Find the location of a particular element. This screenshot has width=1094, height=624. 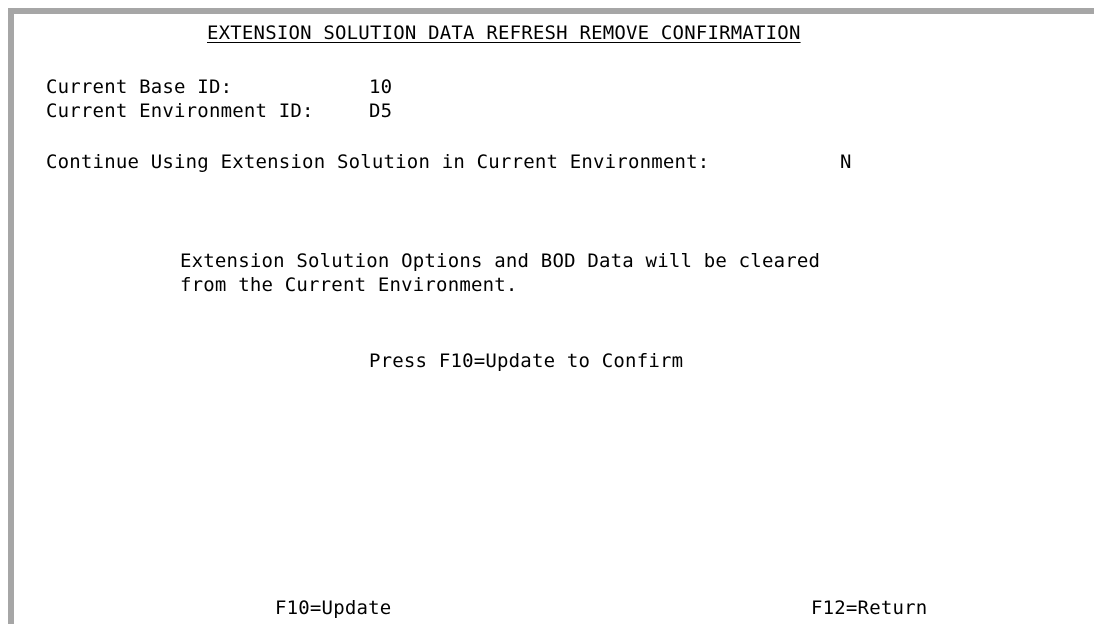

base-id-value: 10 is located at coordinates (381, 87).